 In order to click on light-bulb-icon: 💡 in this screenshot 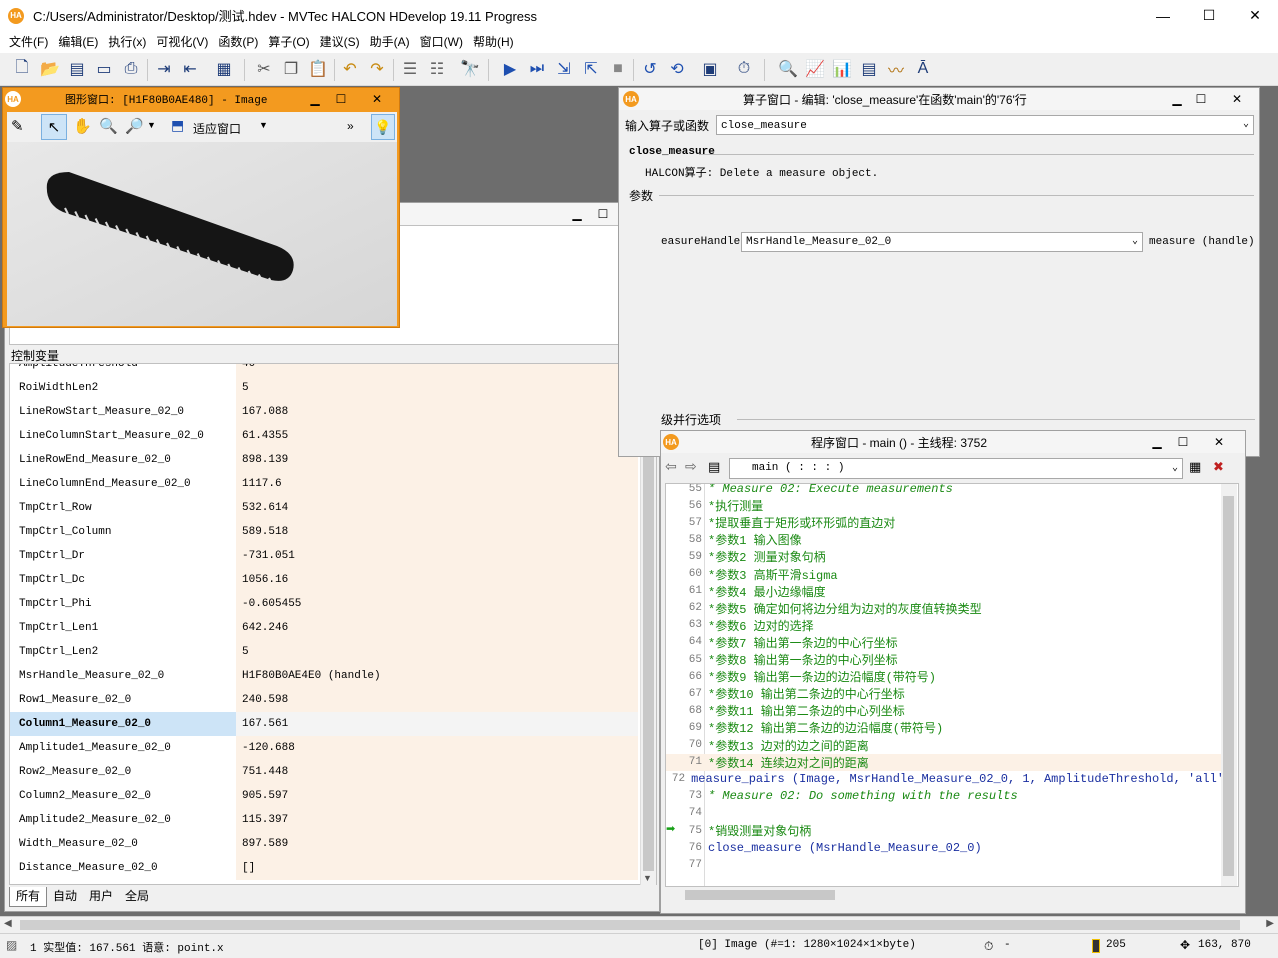, I will do `click(383, 127)`.